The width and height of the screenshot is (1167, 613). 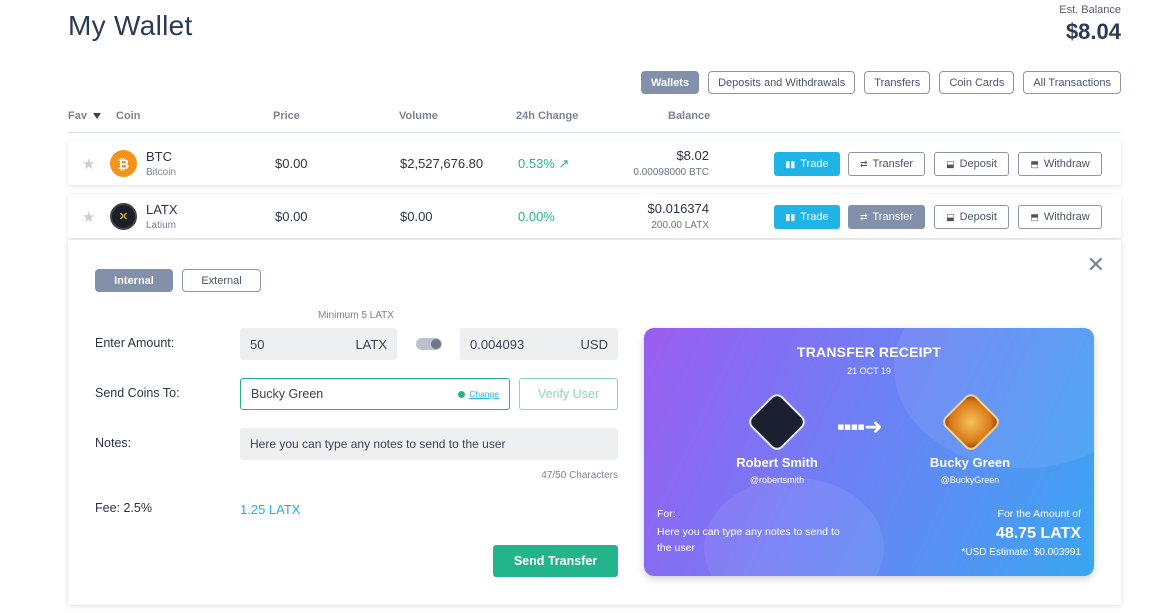 I want to click on coin-volume: $0.00, so click(x=416, y=216).